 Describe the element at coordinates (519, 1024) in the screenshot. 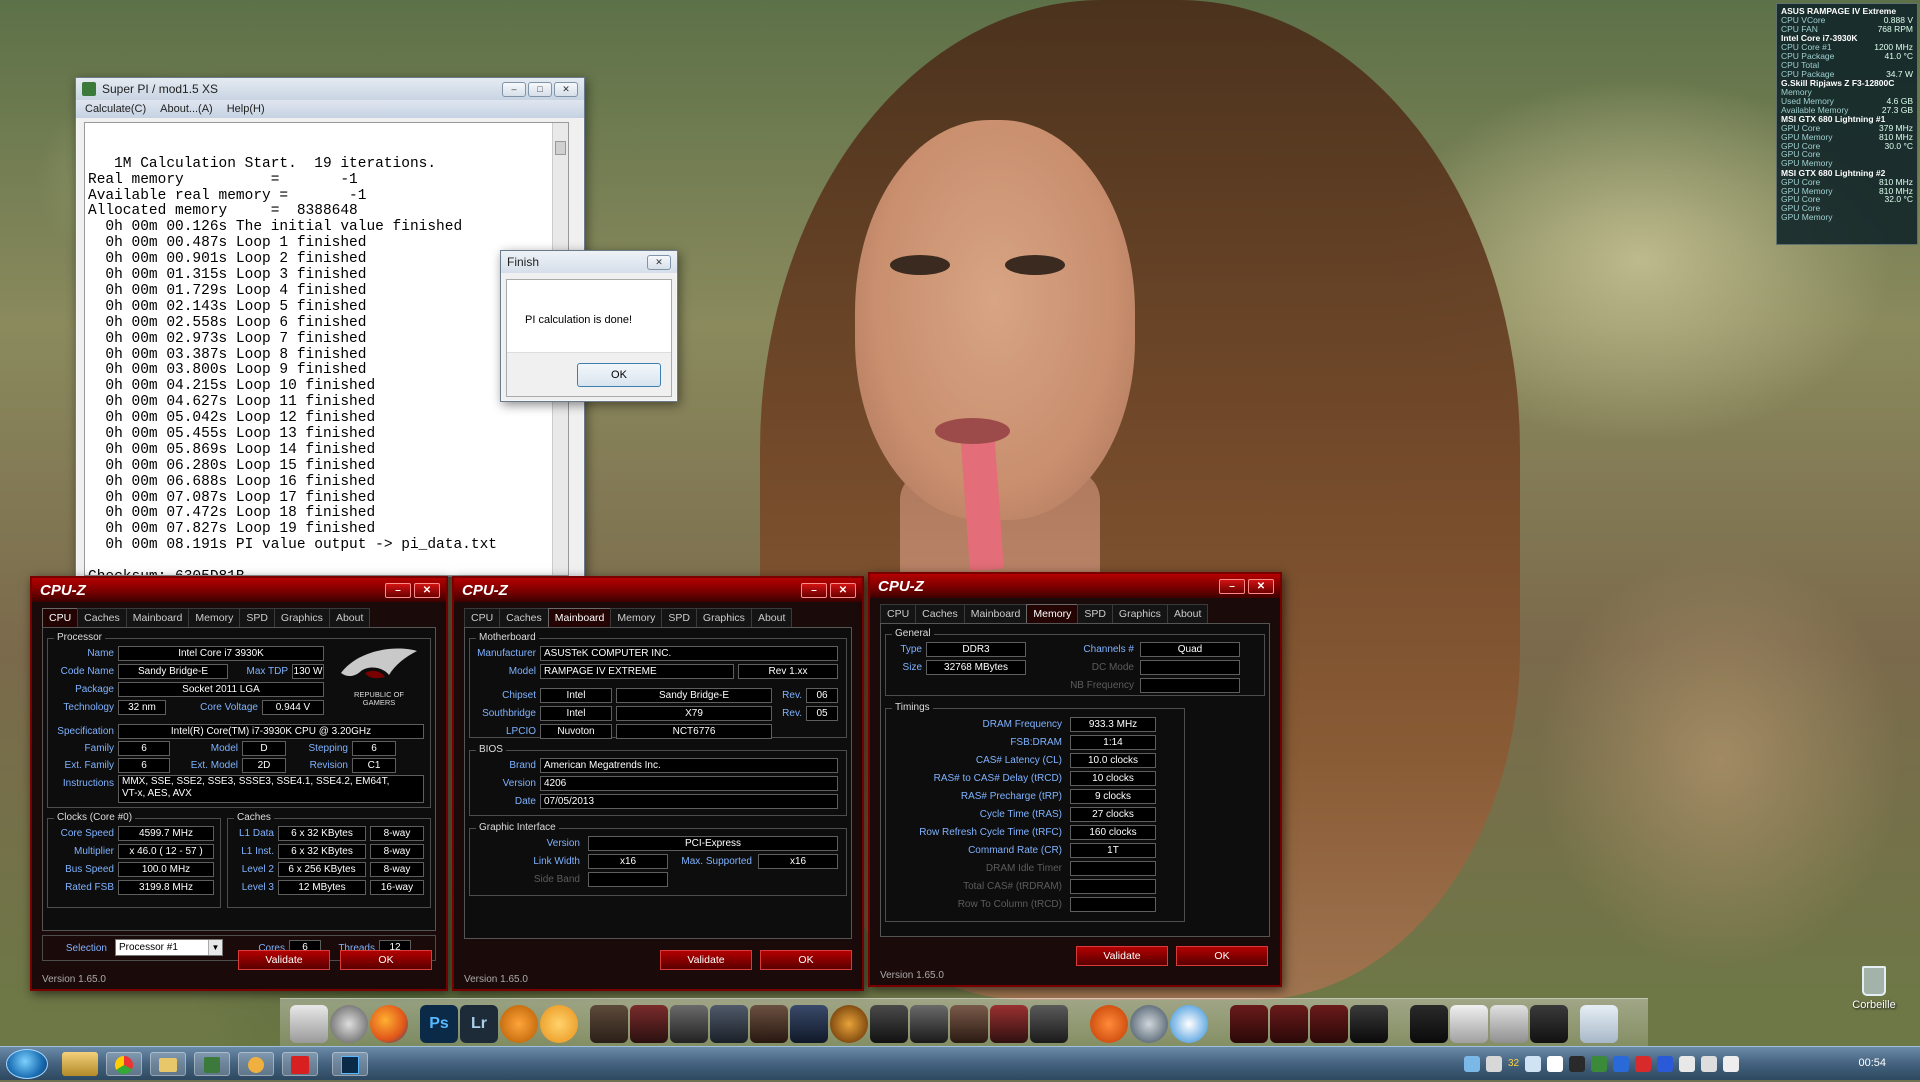

I see `paw-icon` at that location.